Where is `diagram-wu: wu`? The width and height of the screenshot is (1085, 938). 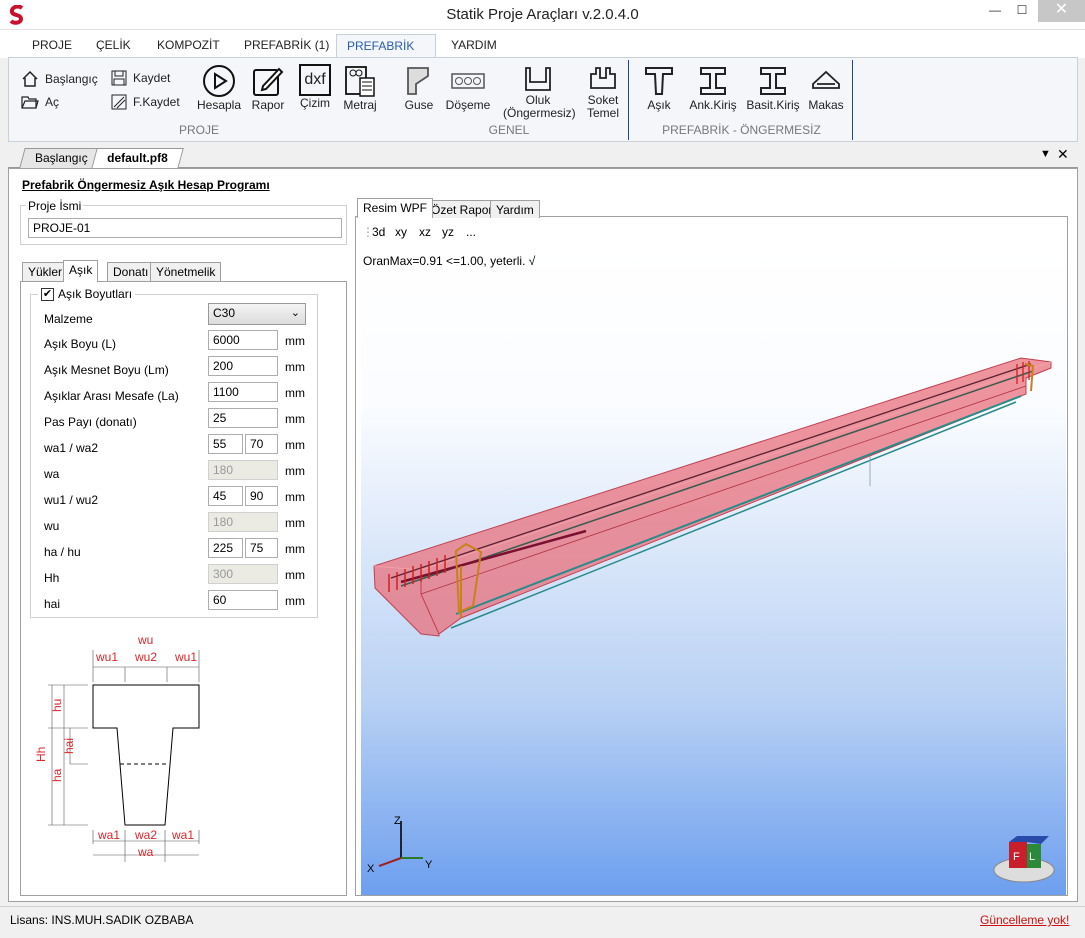 diagram-wu: wu is located at coordinates (145, 640).